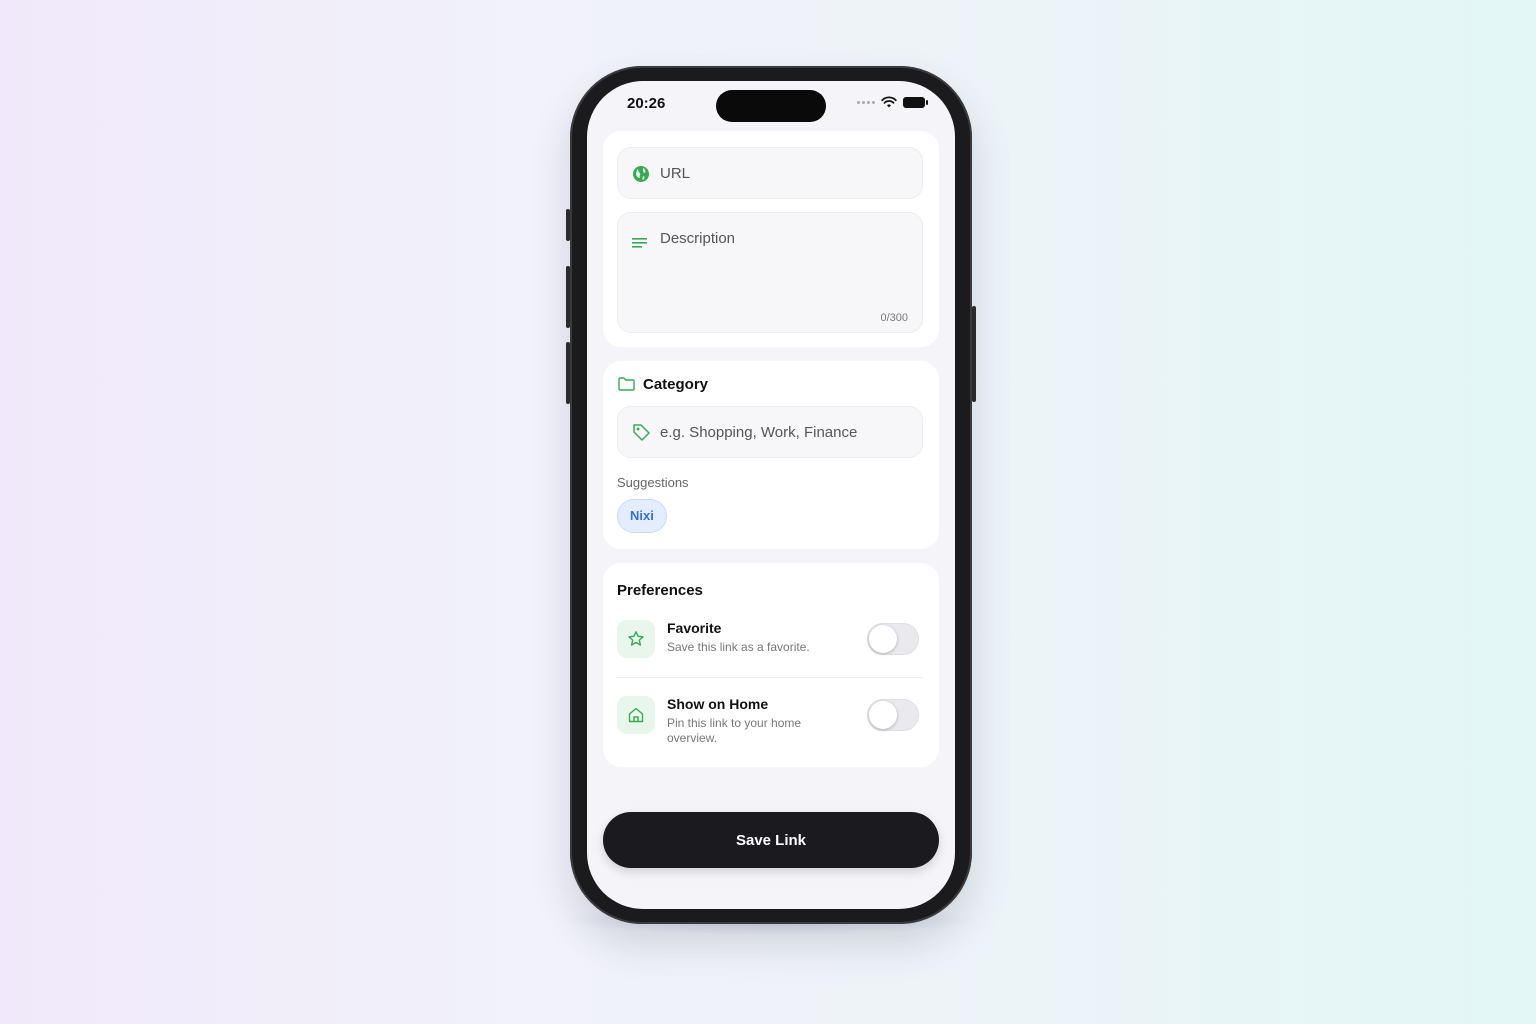 The width and height of the screenshot is (1536, 1024). I want to click on url-input: URL, so click(770, 173).